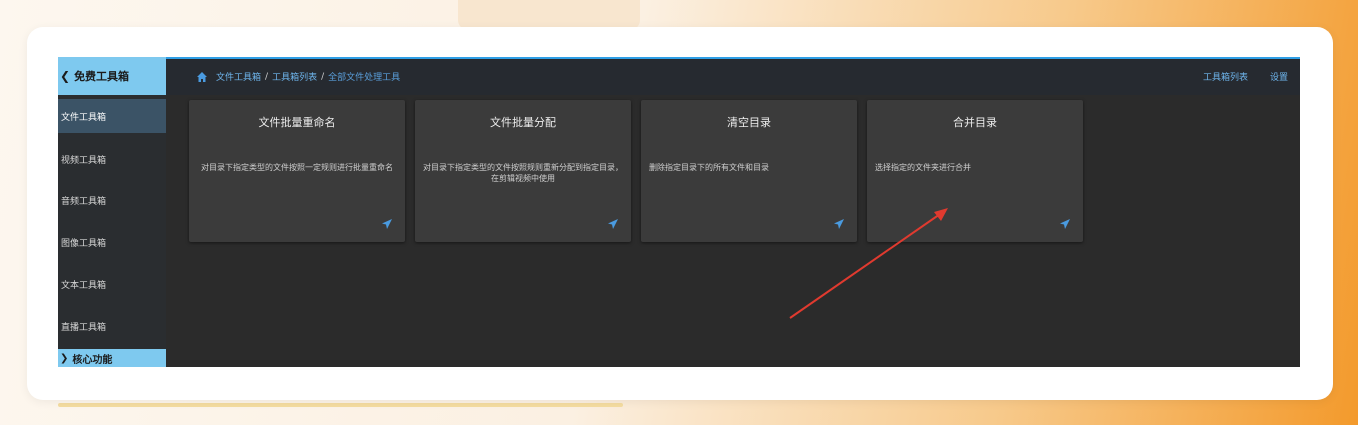 This screenshot has height=425, width=1358. I want to click on sidebar-bottom-label: 核心功能, so click(92, 360).